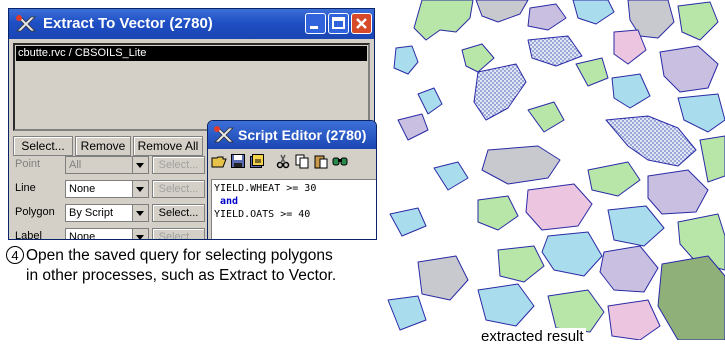 The image size is (725, 345). What do you see at coordinates (262, 214) in the screenshot?
I see `script-line: YIELD.OATS >= 40` at bounding box center [262, 214].